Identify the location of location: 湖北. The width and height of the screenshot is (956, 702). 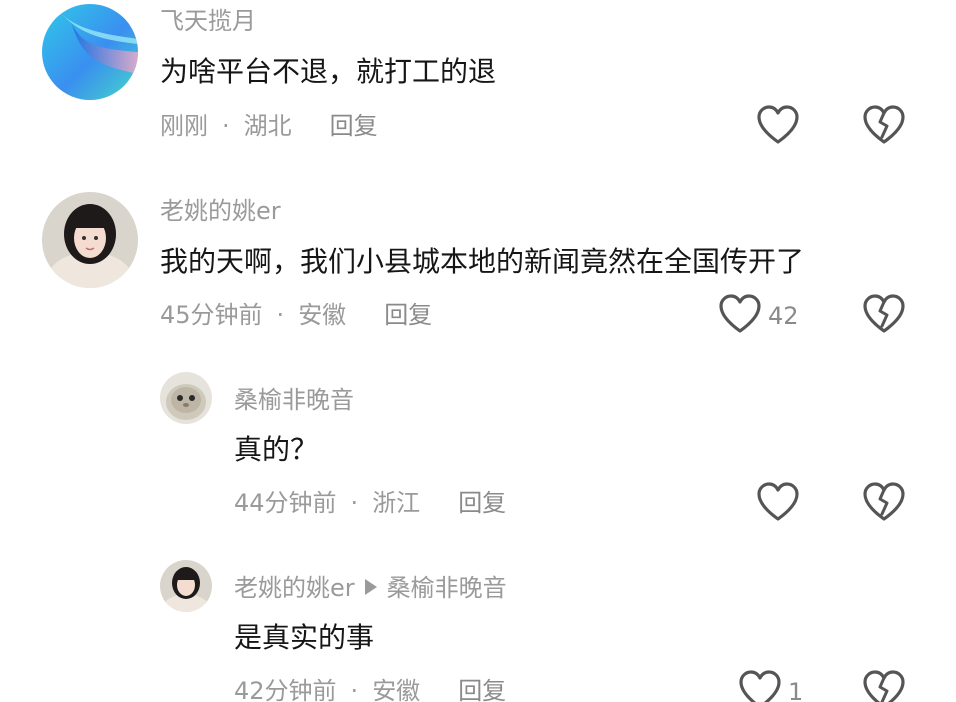
(267, 126).